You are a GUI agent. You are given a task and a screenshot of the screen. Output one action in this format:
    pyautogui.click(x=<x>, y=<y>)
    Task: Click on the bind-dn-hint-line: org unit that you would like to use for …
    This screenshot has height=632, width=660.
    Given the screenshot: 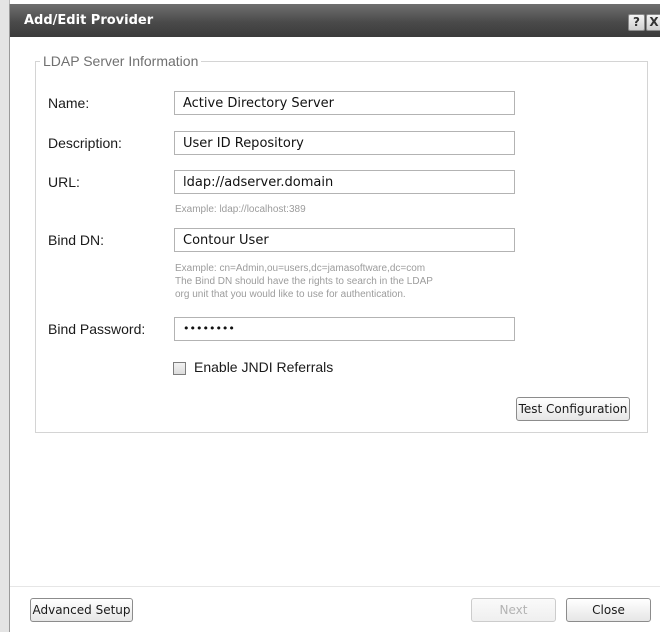 What is the action you would take?
    pyautogui.click(x=290, y=294)
    